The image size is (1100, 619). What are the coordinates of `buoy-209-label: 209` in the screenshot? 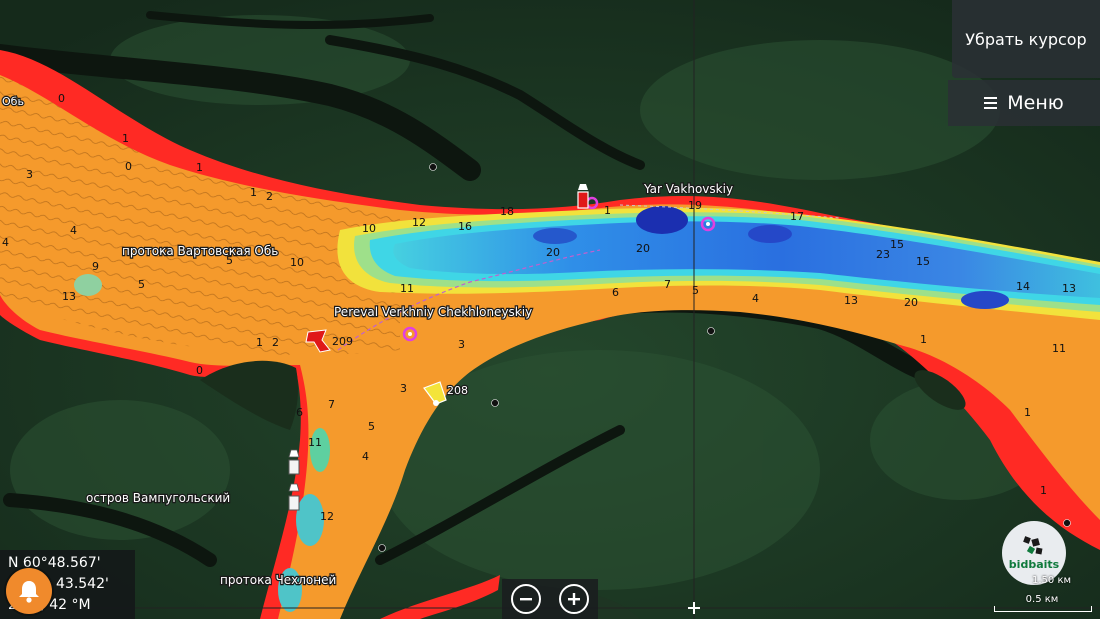 It's located at (342, 341).